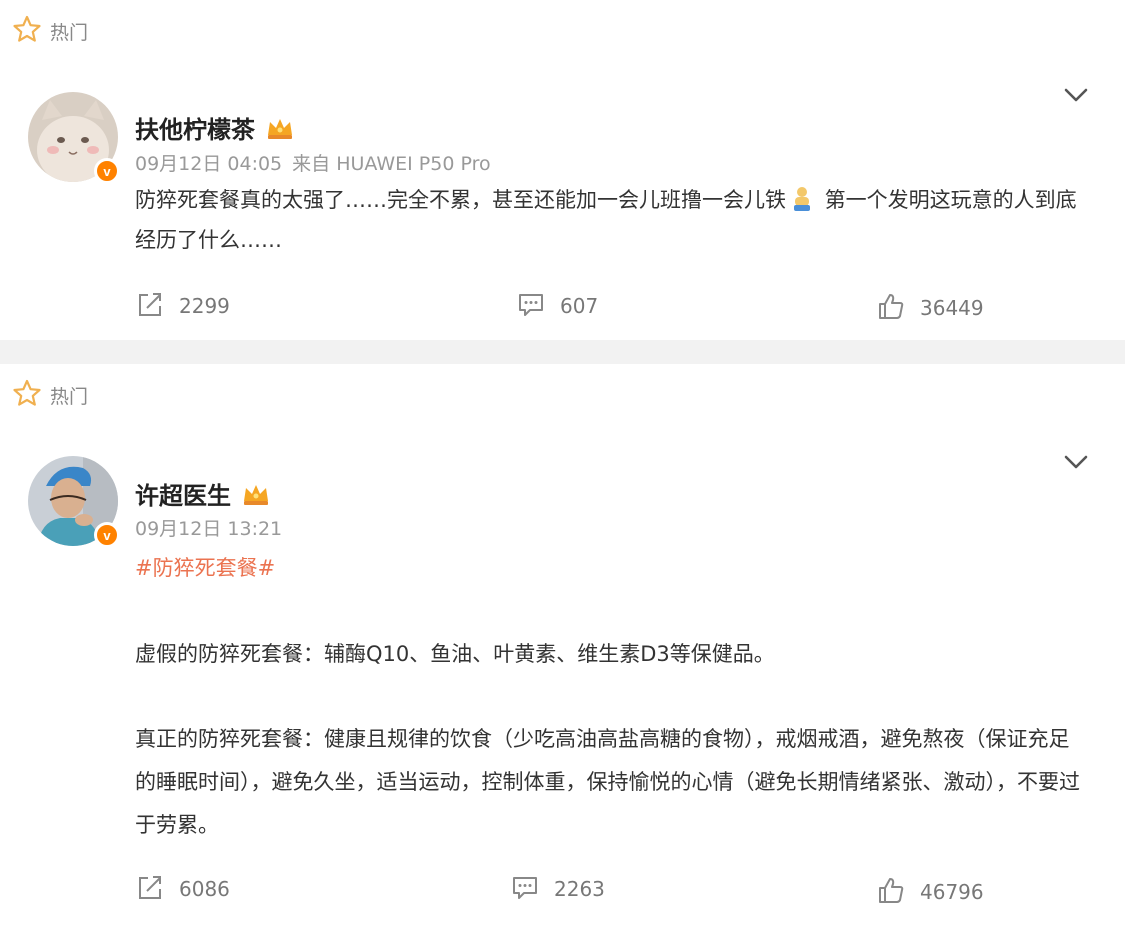 The image size is (1125, 930). I want to click on post-meta: 09月12日 13:21, so click(208, 527).